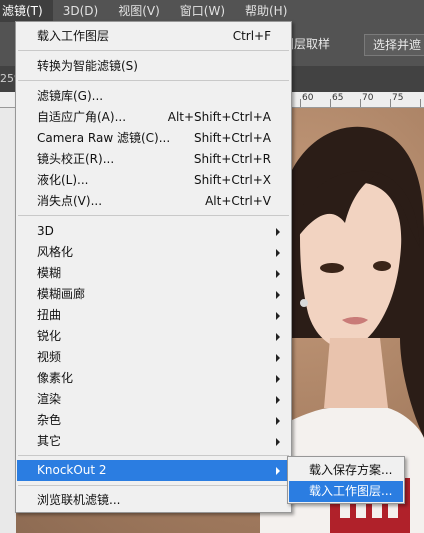 Image resolution: width=424 pixels, height=533 pixels. I want to click on menu-item-shortcut: Shift+Ctrl+X, so click(232, 180).